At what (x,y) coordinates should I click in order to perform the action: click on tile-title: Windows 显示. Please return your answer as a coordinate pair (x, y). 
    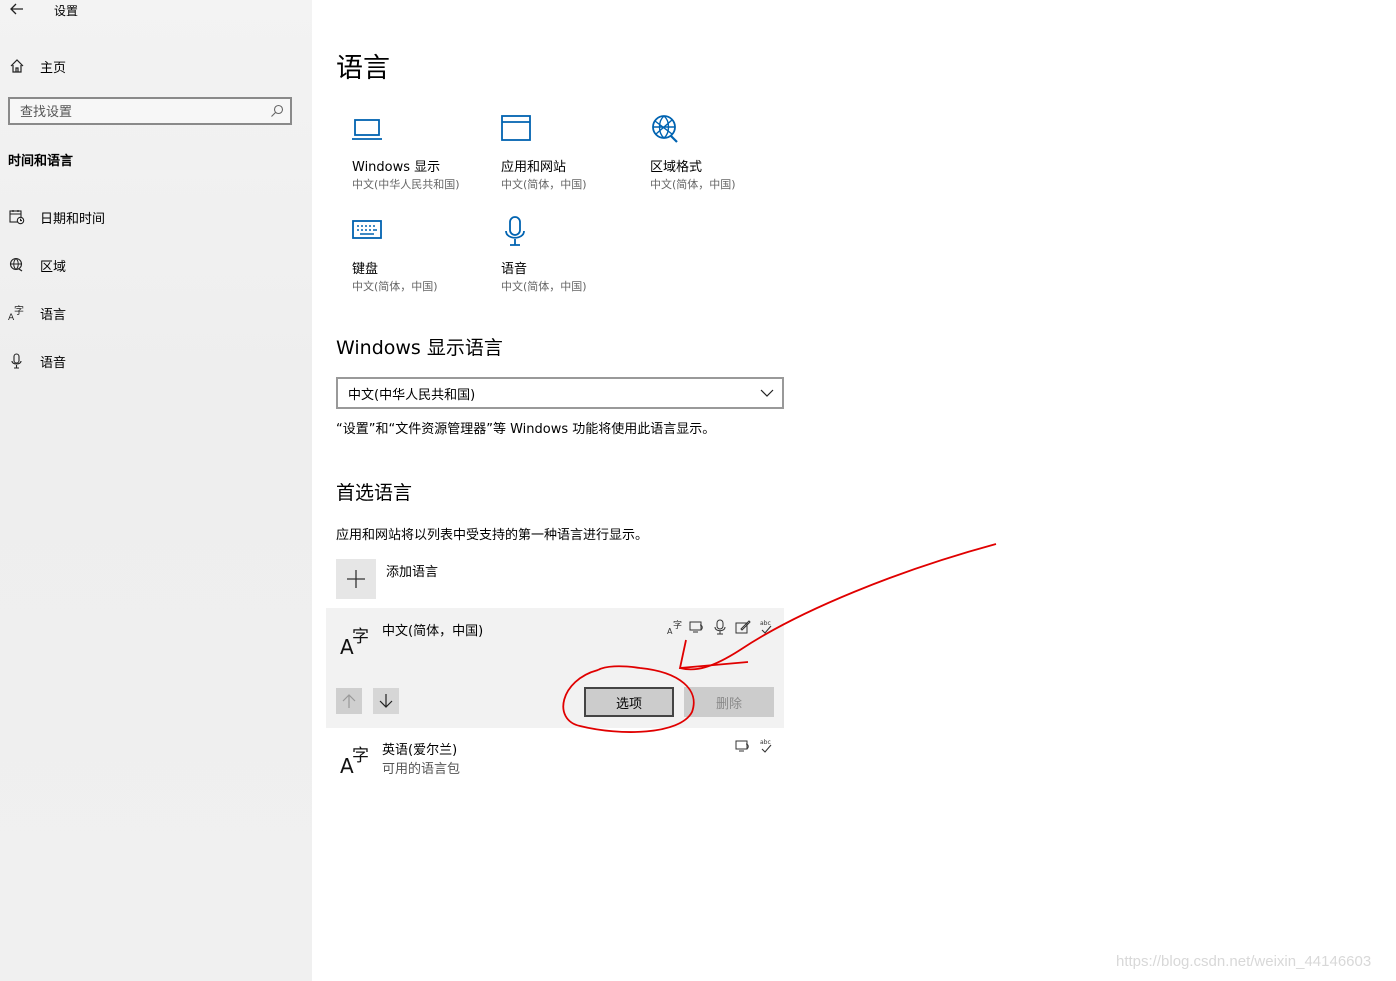
    Looking at the image, I should click on (396, 167).